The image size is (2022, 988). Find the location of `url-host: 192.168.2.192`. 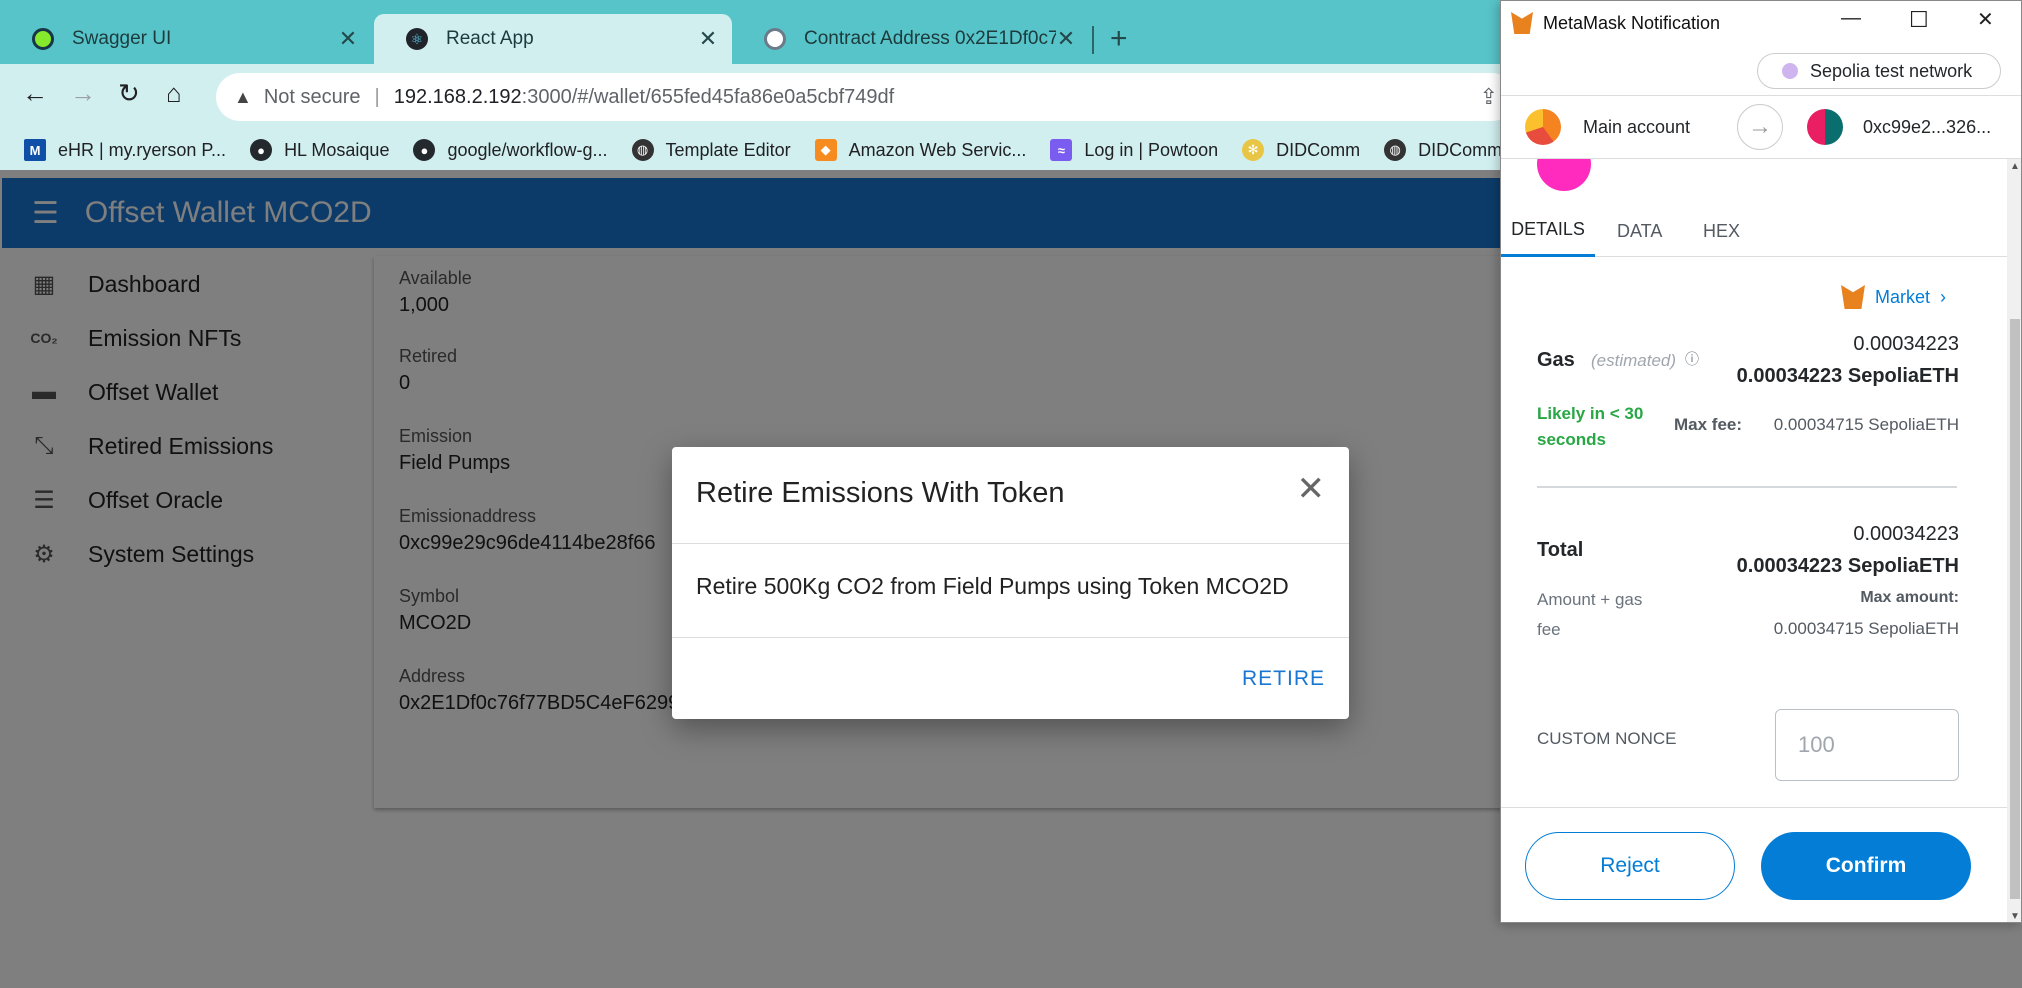

url-host: 192.168.2.192 is located at coordinates (457, 96).